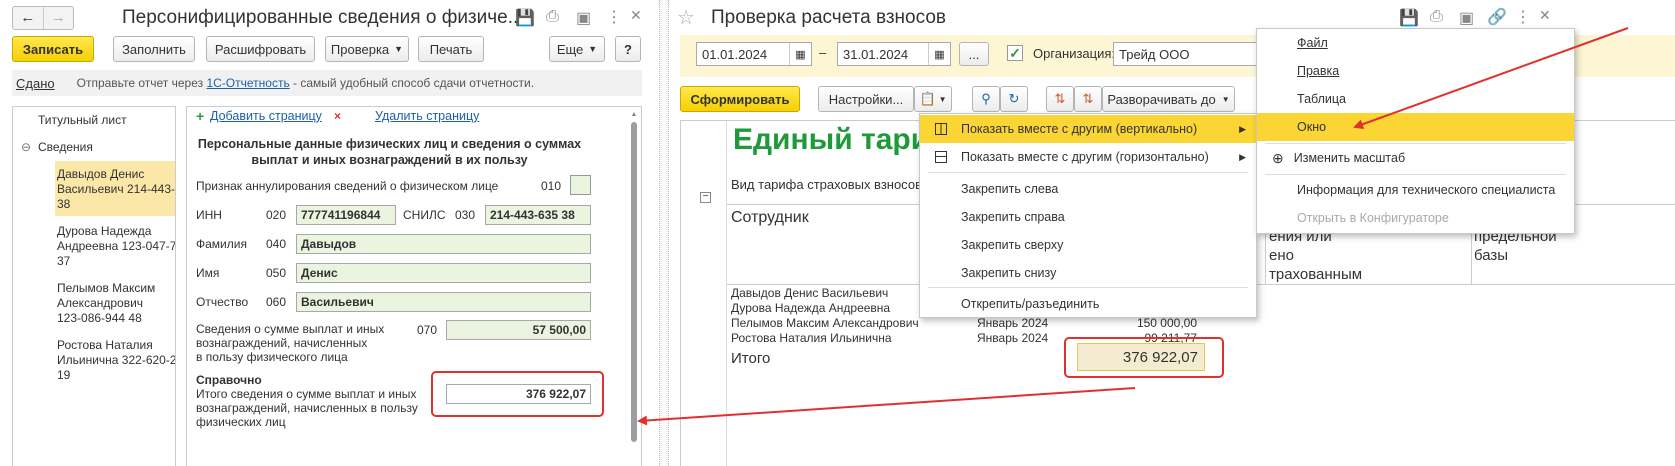 This screenshot has width=1675, height=466. I want to click on zoom-icon: ⊕, so click(1278, 157).